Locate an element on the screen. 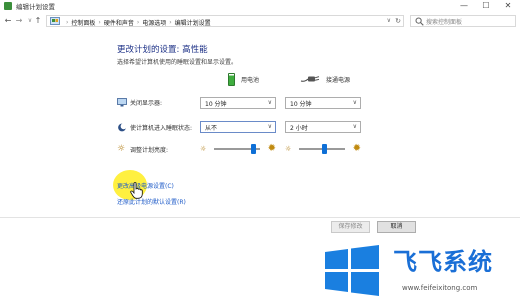 Image resolution: width=520 pixels, height=304 pixels. setting-label: 调整计划亮度: is located at coordinates (149, 150).